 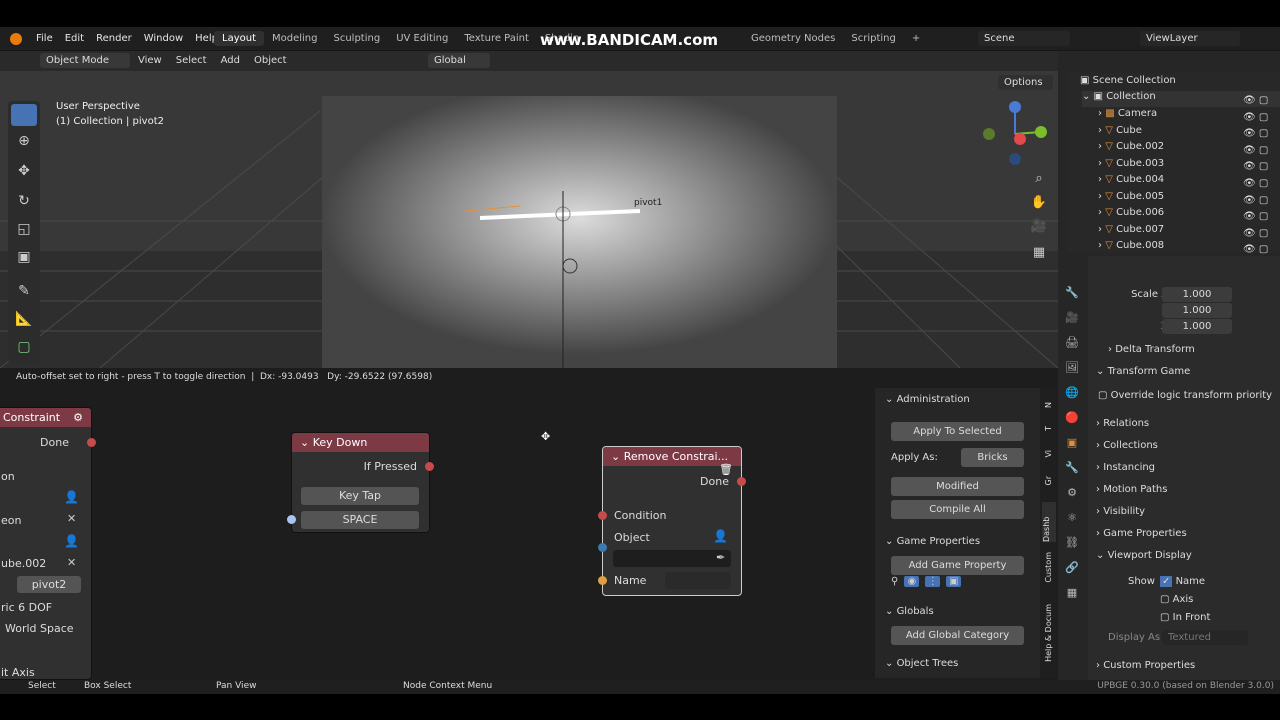 I want to click on scale-tool-icon: ◱, so click(x=24, y=229).